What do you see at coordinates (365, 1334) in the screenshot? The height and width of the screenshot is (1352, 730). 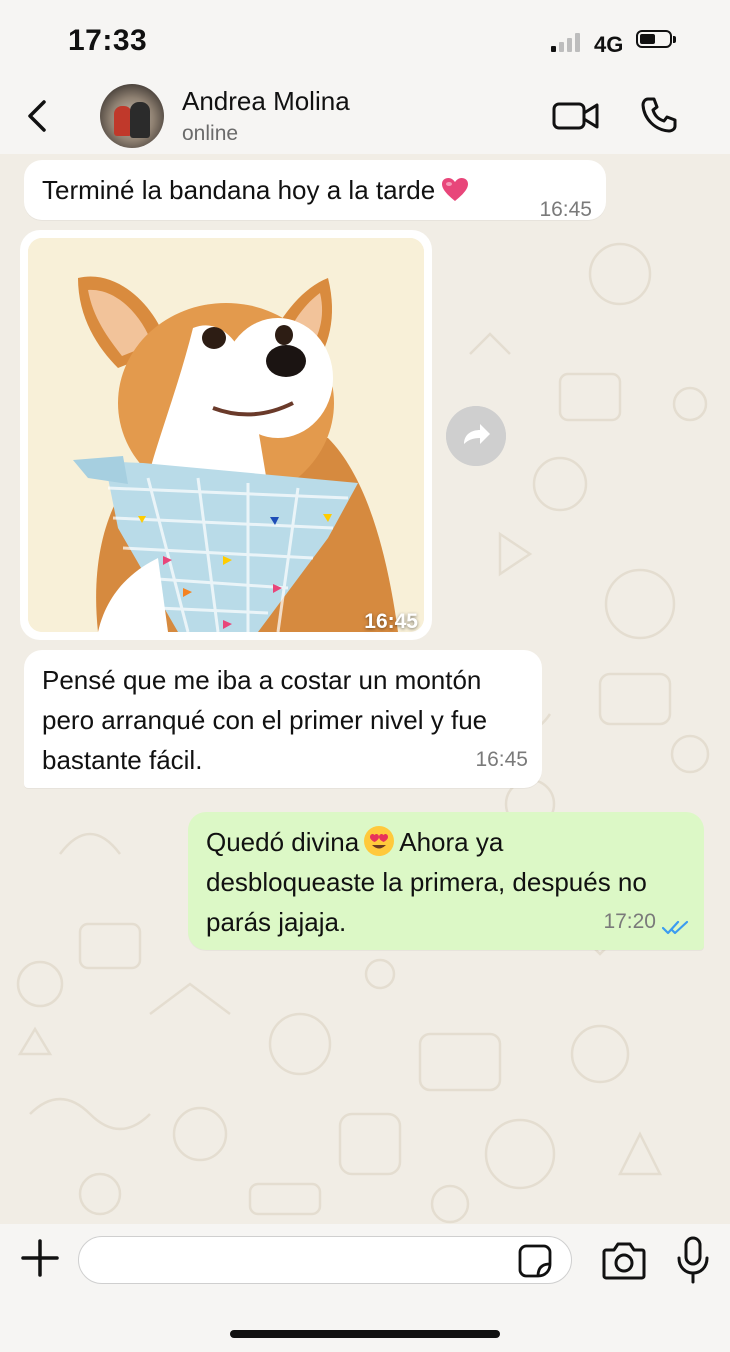 I see `home-indicator` at bounding box center [365, 1334].